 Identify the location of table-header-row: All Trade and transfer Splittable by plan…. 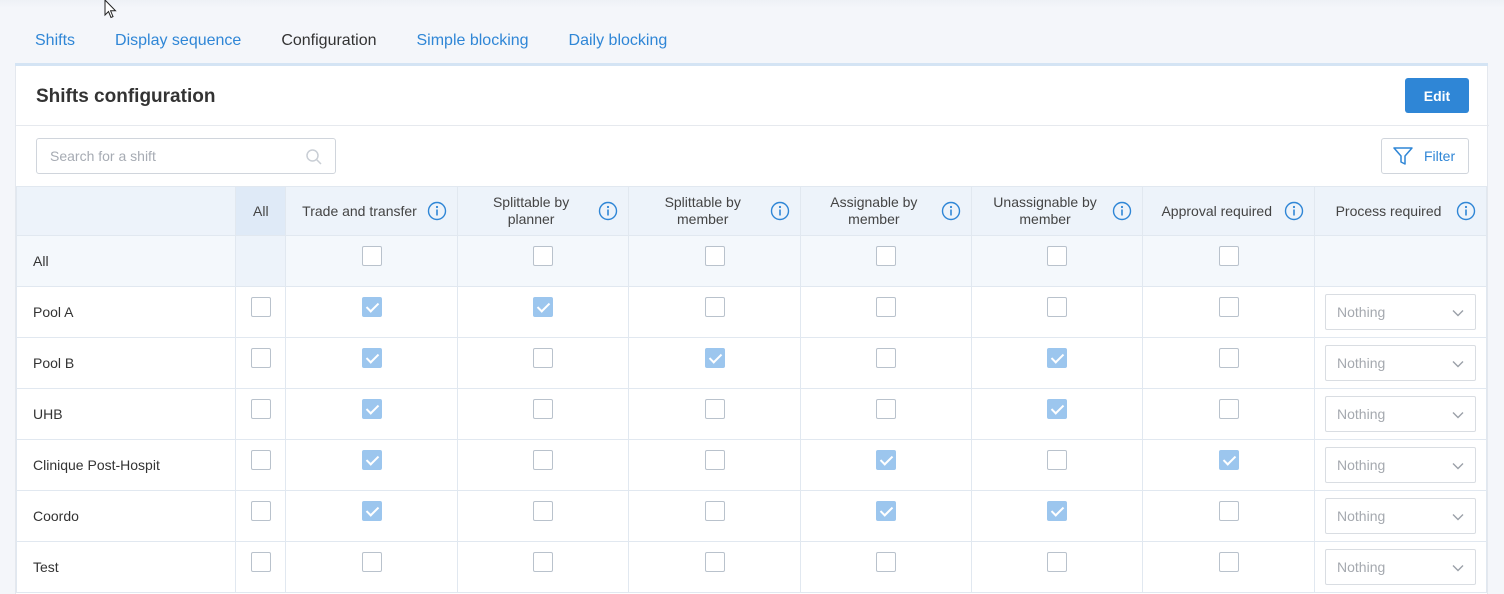
(751, 211).